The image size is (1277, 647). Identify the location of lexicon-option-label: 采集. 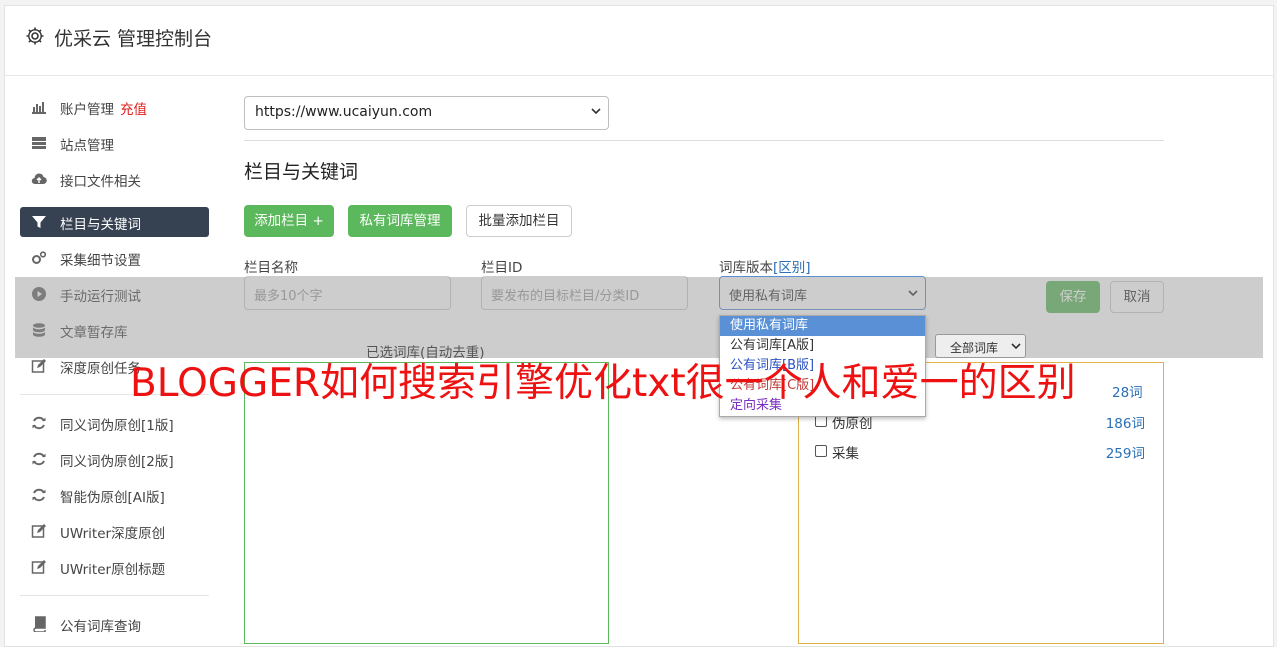
(845, 454).